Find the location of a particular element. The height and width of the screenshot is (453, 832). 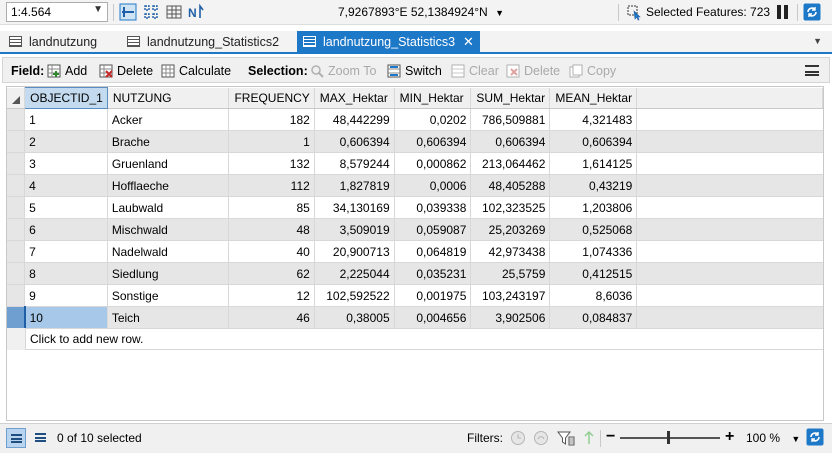

tab-list-chevron-icon: ▼ is located at coordinates (817, 41).